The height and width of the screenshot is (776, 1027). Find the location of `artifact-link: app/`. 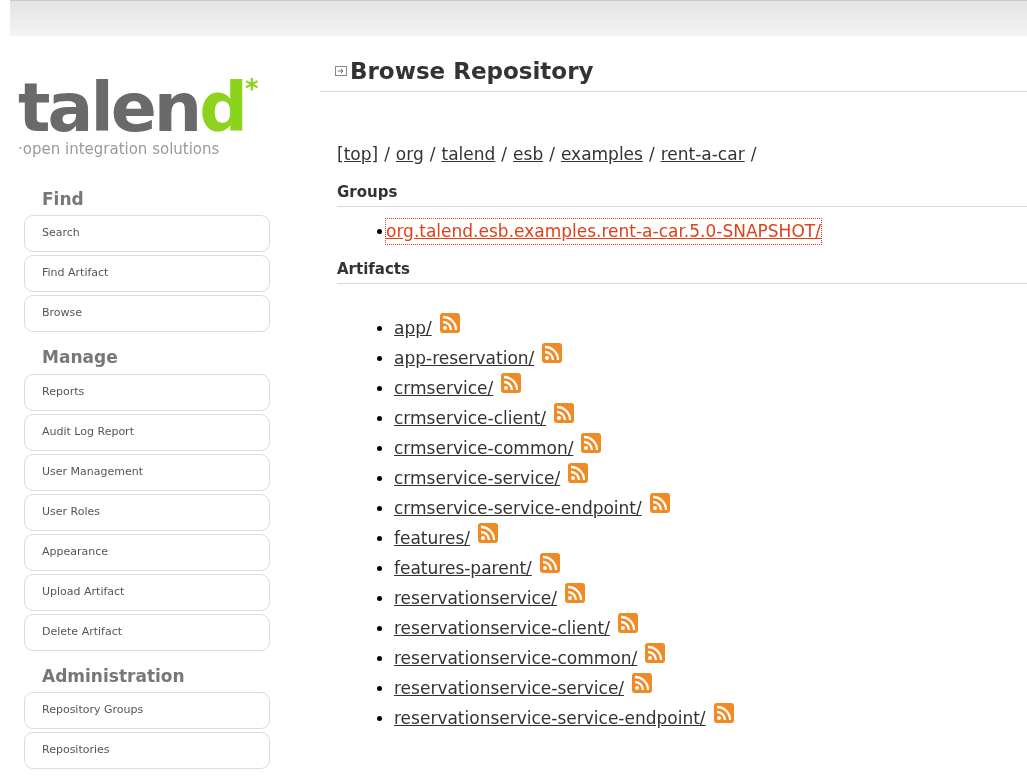

artifact-link: app/ is located at coordinates (413, 328).